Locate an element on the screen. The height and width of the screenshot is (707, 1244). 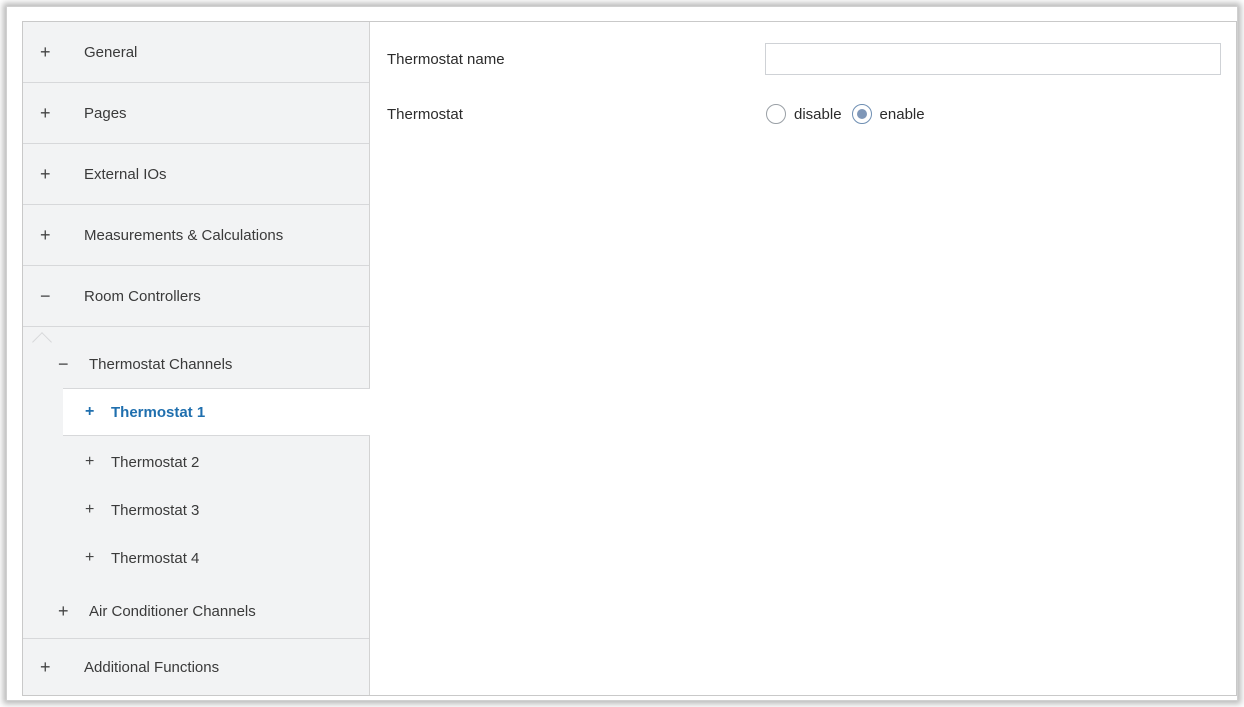
thermostat-name-label: Thermostat name is located at coordinates (446, 59).